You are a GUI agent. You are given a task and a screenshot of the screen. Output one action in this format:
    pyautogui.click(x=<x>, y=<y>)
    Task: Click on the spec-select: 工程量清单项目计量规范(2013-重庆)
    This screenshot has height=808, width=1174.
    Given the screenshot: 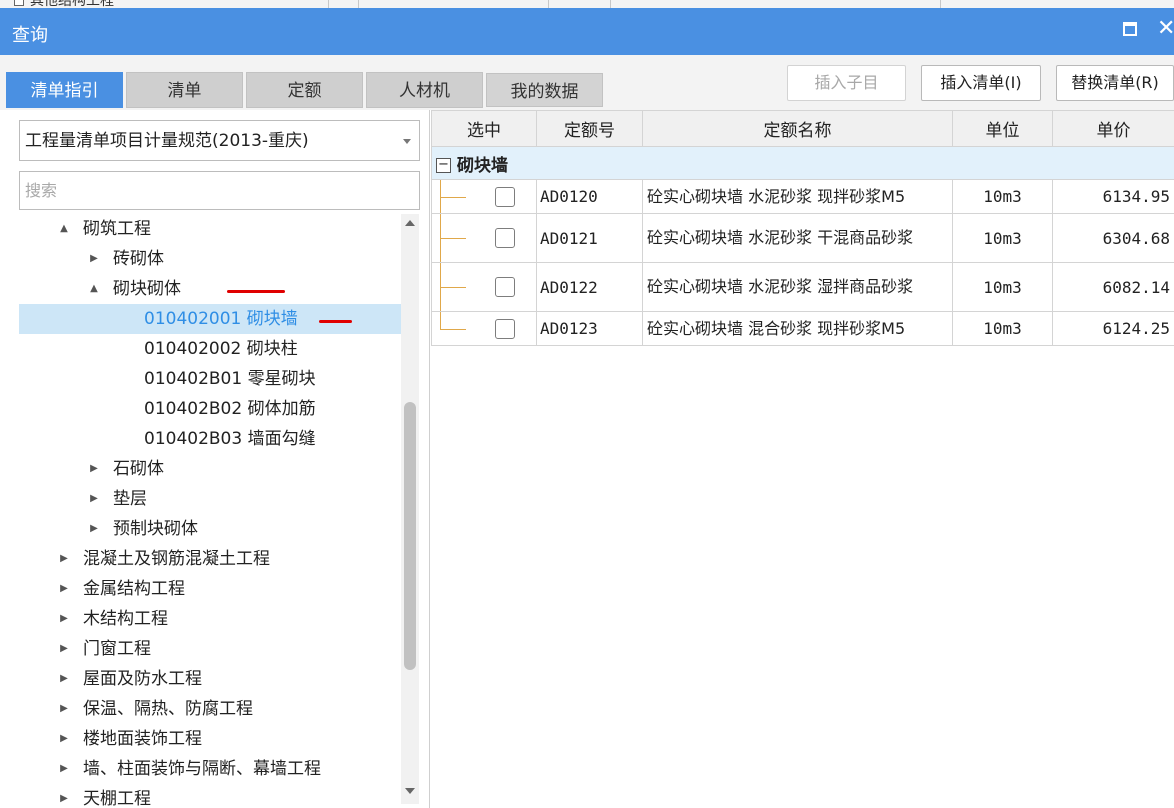 What is the action you would take?
    pyautogui.click(x=219, y=140)
    